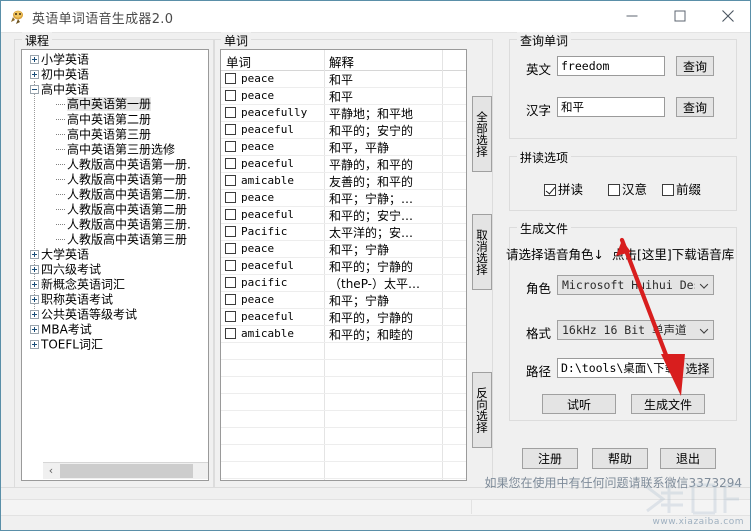 The image size is (751, 531). What do you see at coordinates (115, 239) in the screenshot?
I see `tree-node: 人教版高中英语第三册` at bounding box center [115, 239].